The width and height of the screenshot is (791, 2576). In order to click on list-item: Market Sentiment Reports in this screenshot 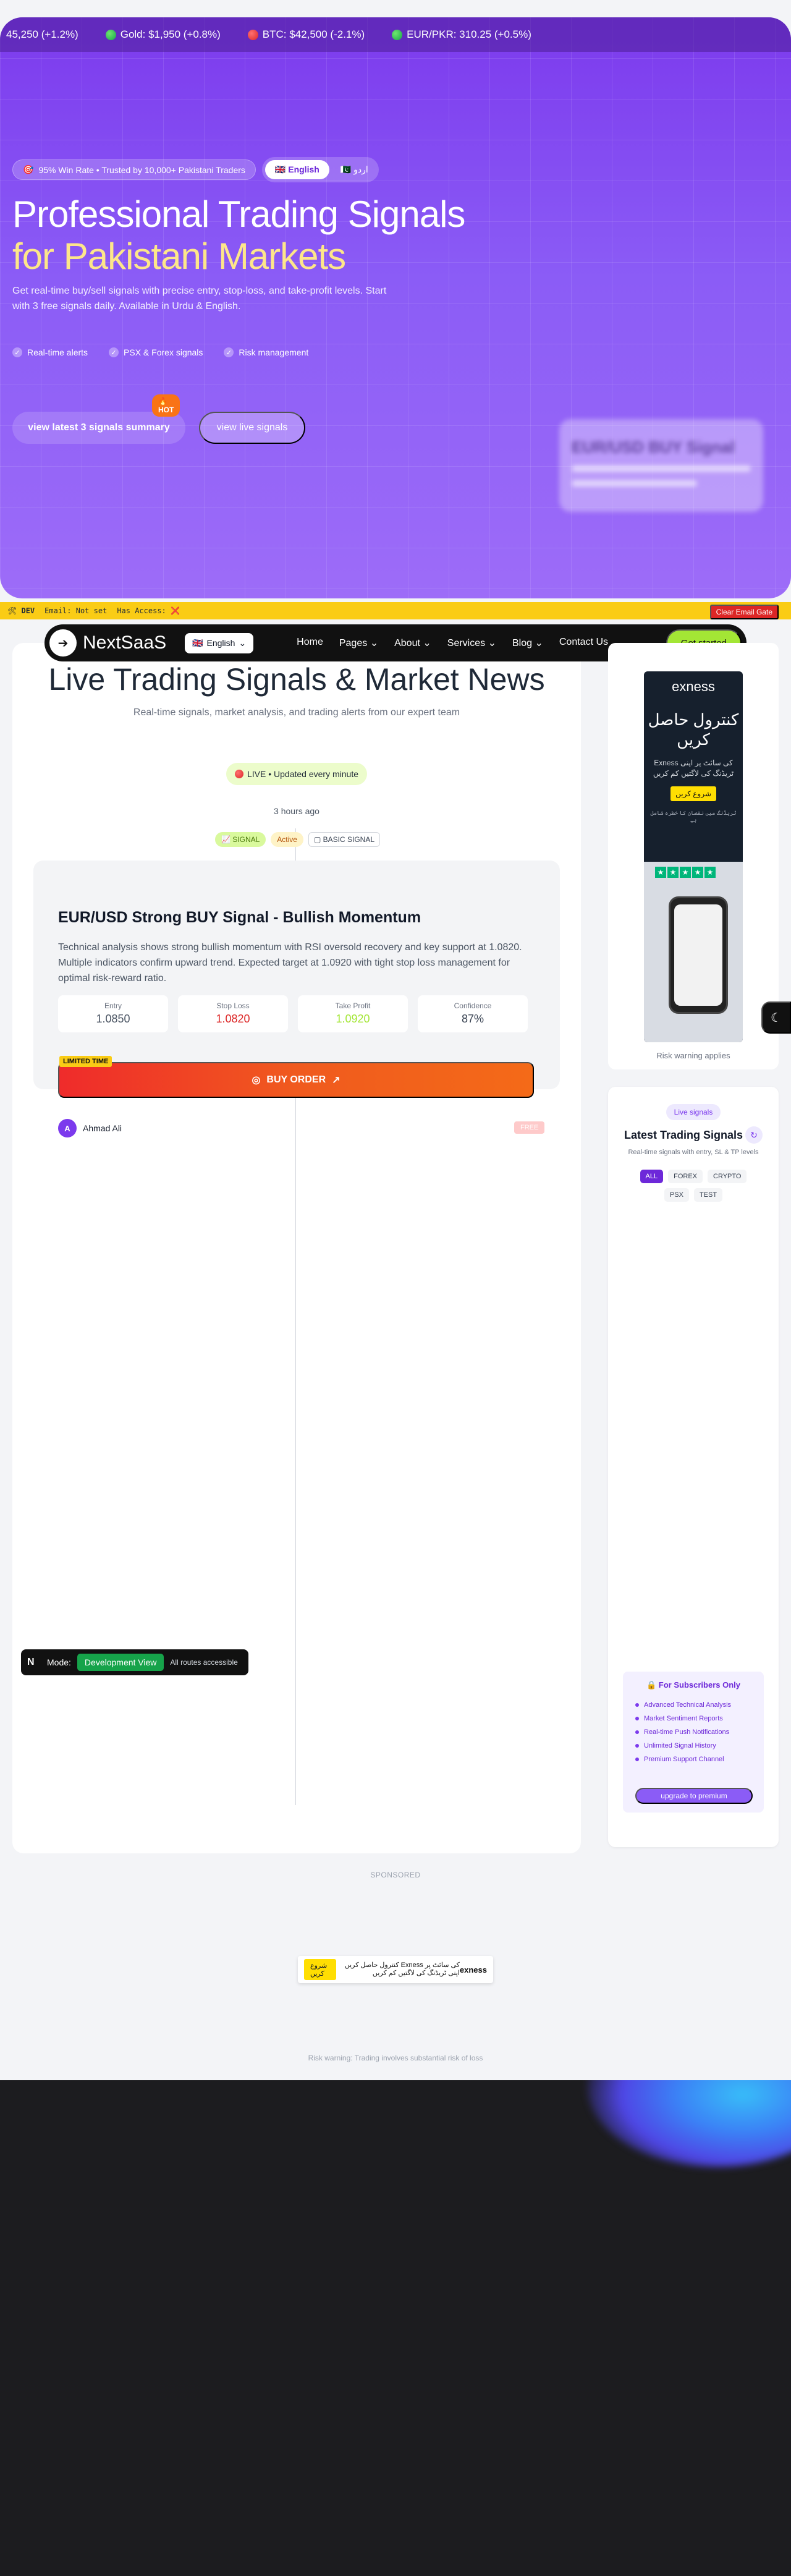, I will do `click(683, 1718)`.